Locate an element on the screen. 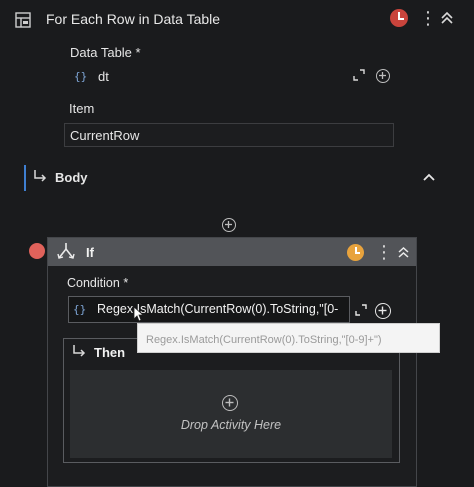 The width and height of the screenshot is (474, 487). breakpoint-icon is located at coordinates (37, 251).